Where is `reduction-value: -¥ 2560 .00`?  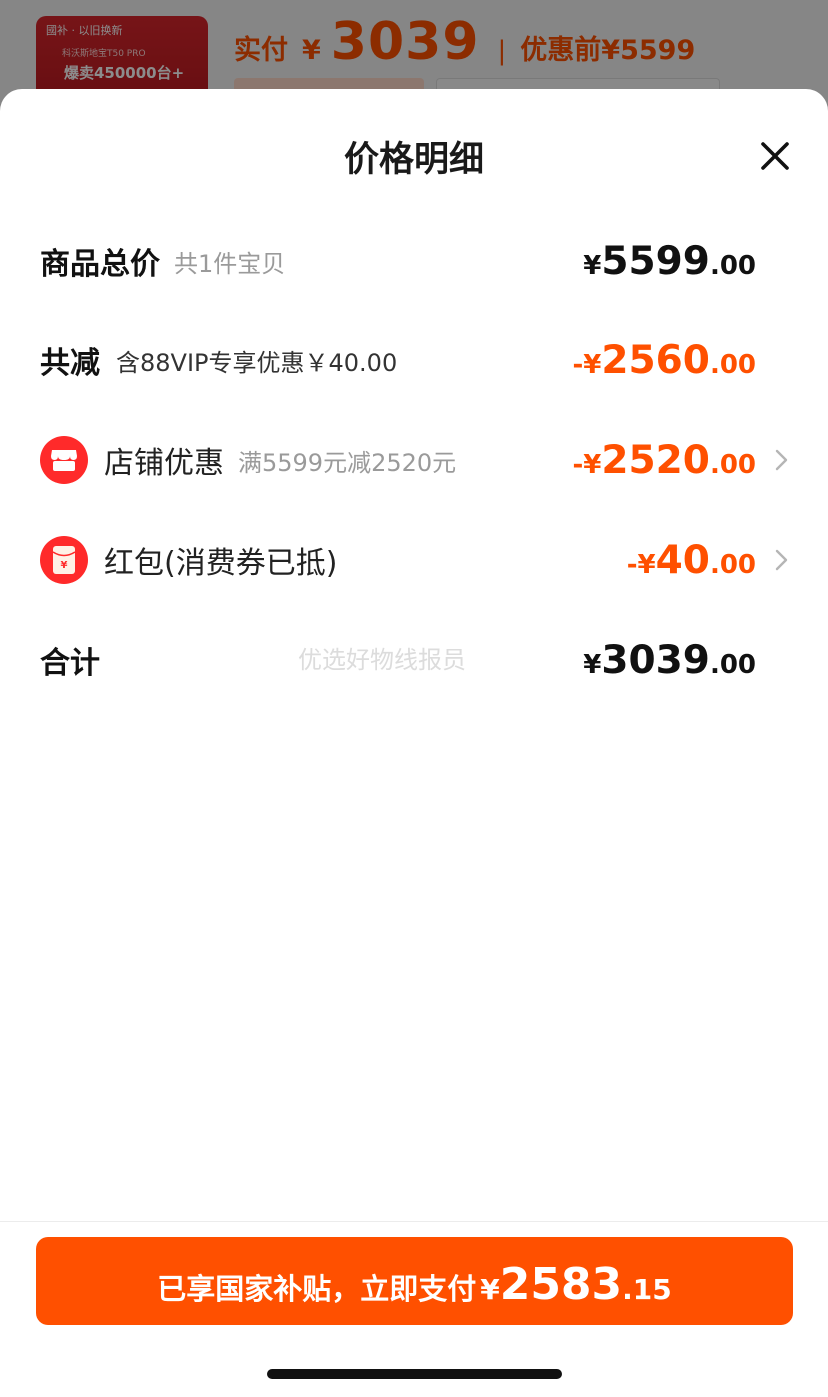
reduction-value: -¥ 2560 .00 is located at coordinates (665, 360).